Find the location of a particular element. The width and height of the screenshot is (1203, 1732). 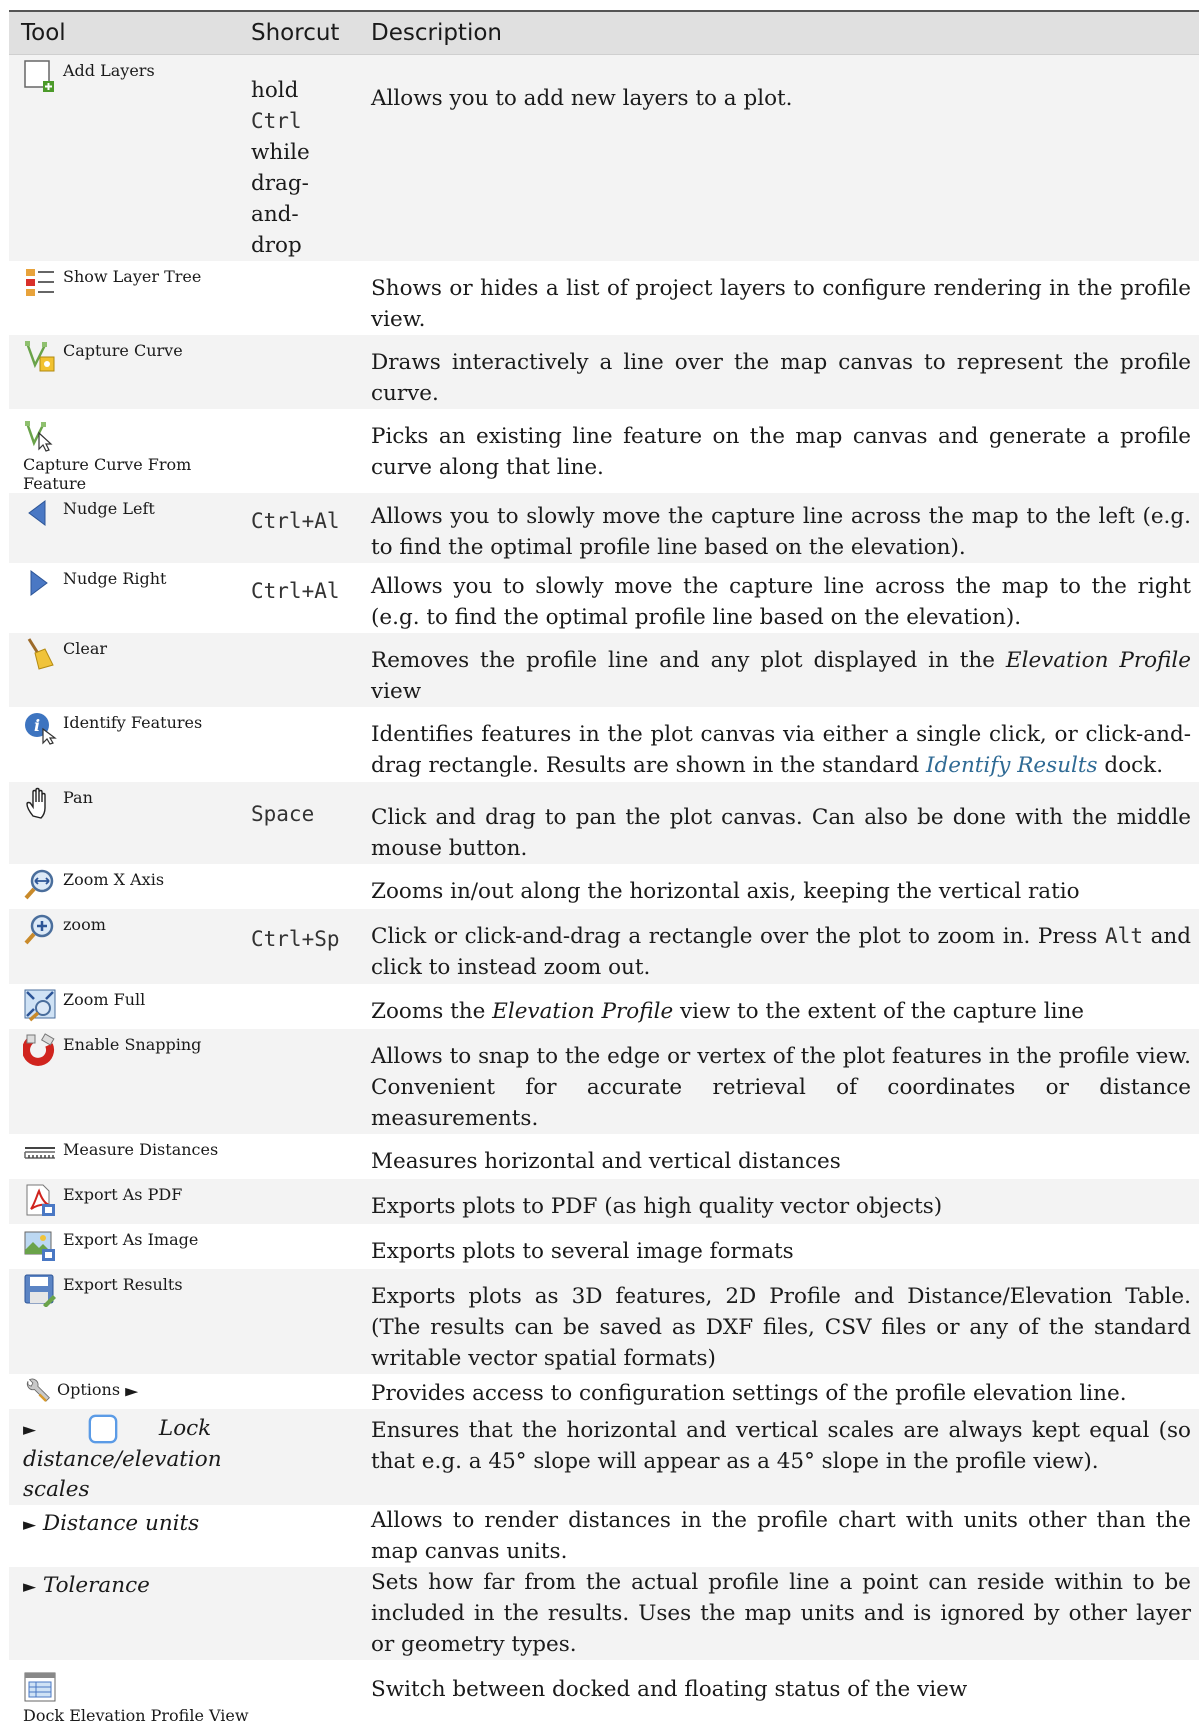

capture-curve-icon is located at coordinates (40, 356).